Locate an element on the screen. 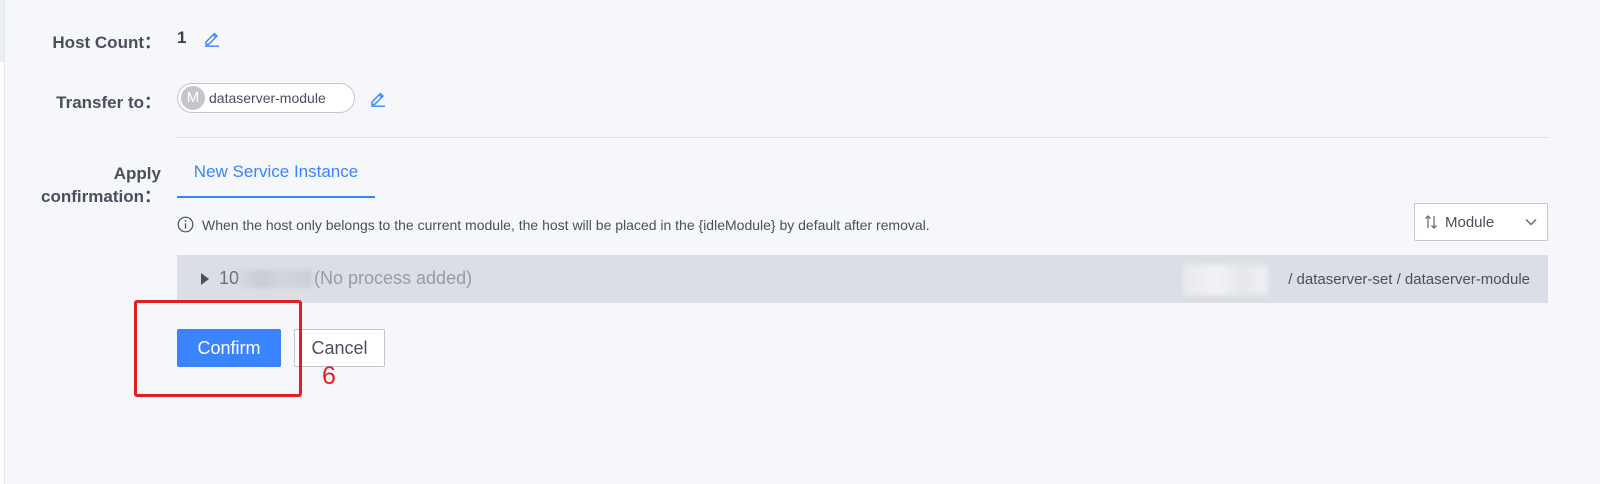 Image resolution: width=1600 pixels, height=484 pixels. transfer-to-label: Transfer to： is located at coordinates (108, 102).